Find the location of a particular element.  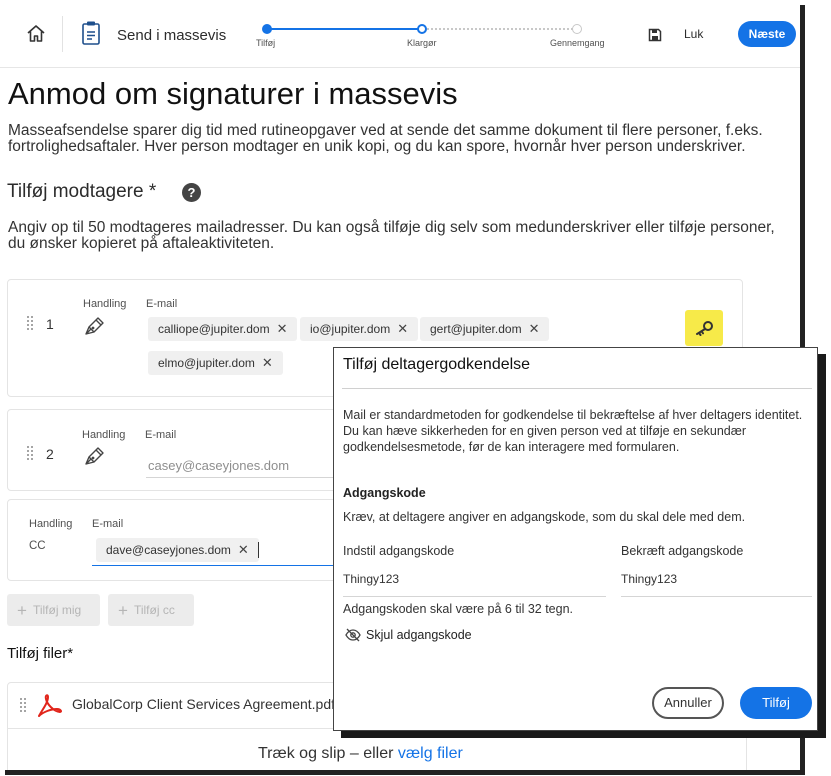

progress-stepper: Tilføj Klargør Gennemgang is located at coordinates (440, 35).